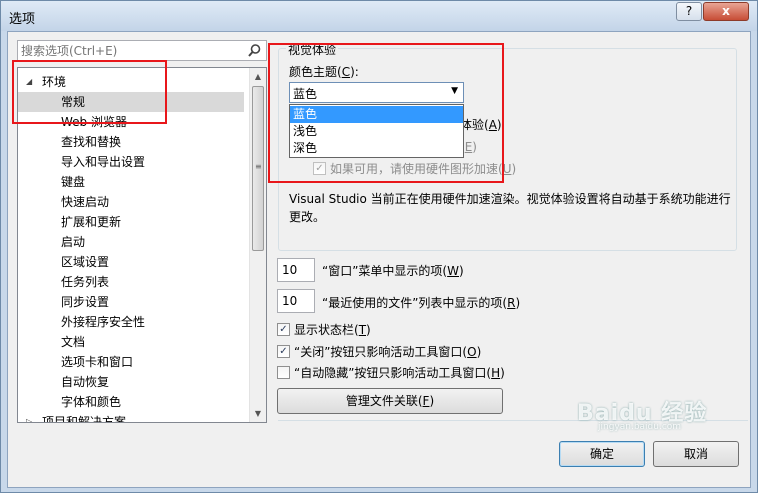 This screenshot has height=493, width=758. What do you see at coordinates (131, 142) in the screenshot?
I see `tree-item-find-replace: 查找和替换` at bounding box center [131, 142].